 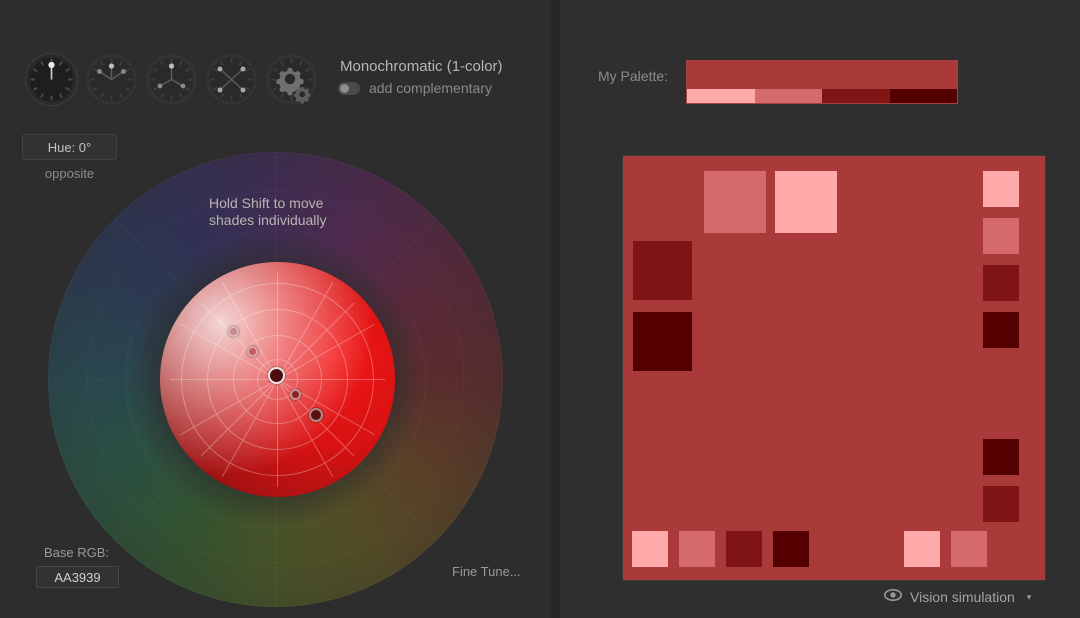 I want to click on wheel-marker-base, so click(x=276, y=375).